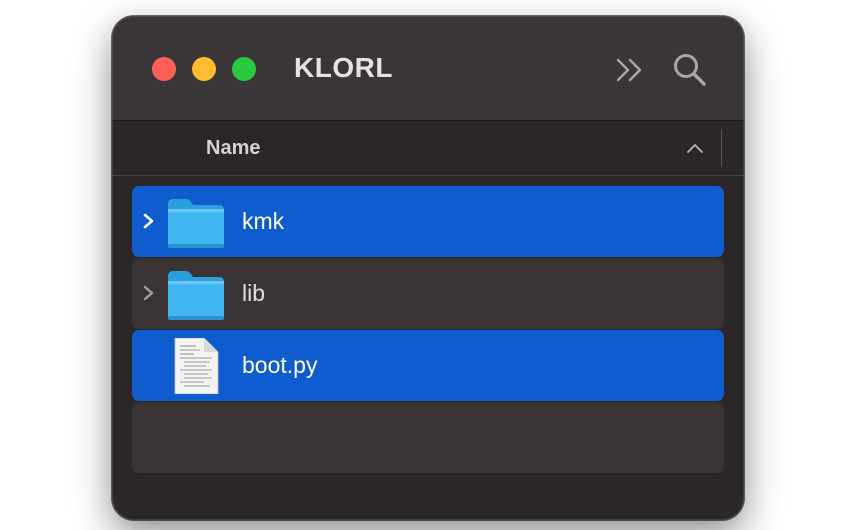 Image resolution: width=856 pixels, height=530 pixels. Describe the element at coordinates (244, 69) in the screenshot. I see `zoom-button` at that location.